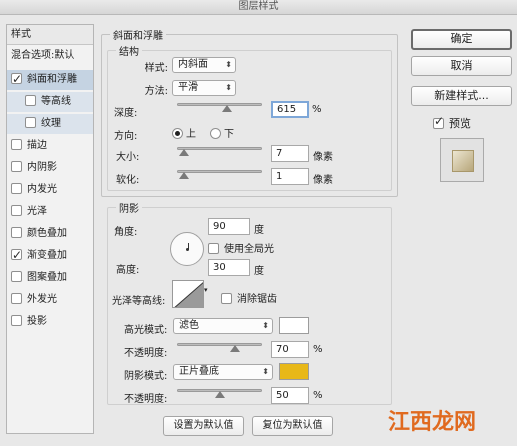 This screenshot has height=446, width=517. I want to click on preview-option: 预览, so click(452, 122).